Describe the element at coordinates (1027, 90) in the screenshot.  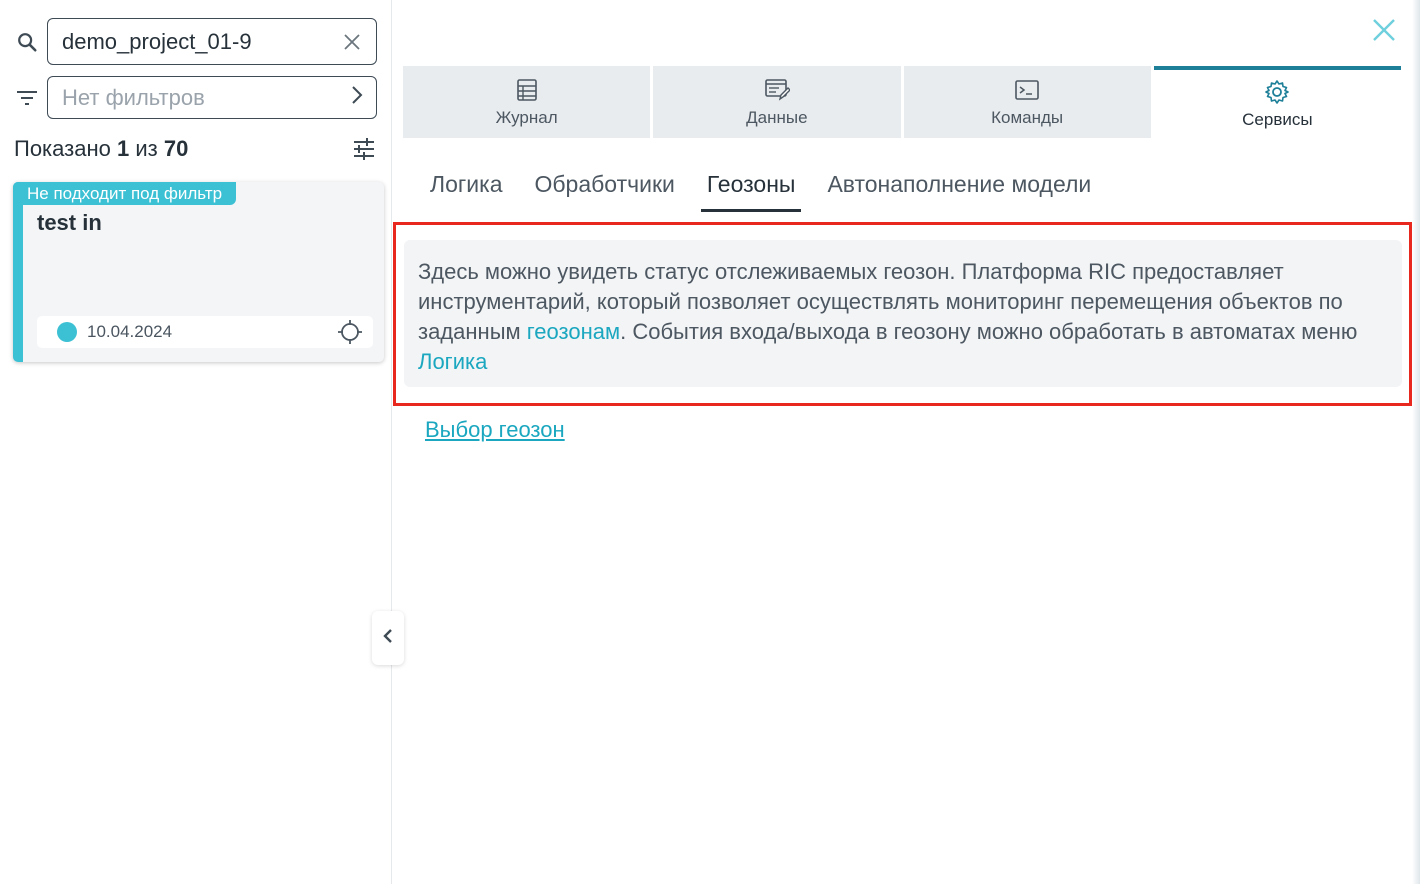
I see `terminal-icon` at that location.